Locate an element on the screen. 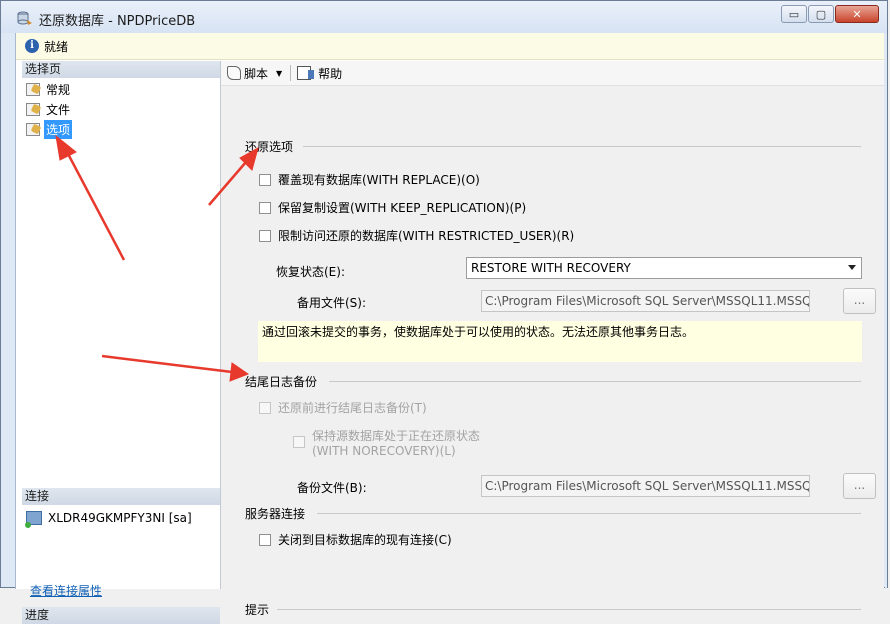 This screenshot has height=624, width=890. script-label: 脚本 is located at coordinates (256, 73).